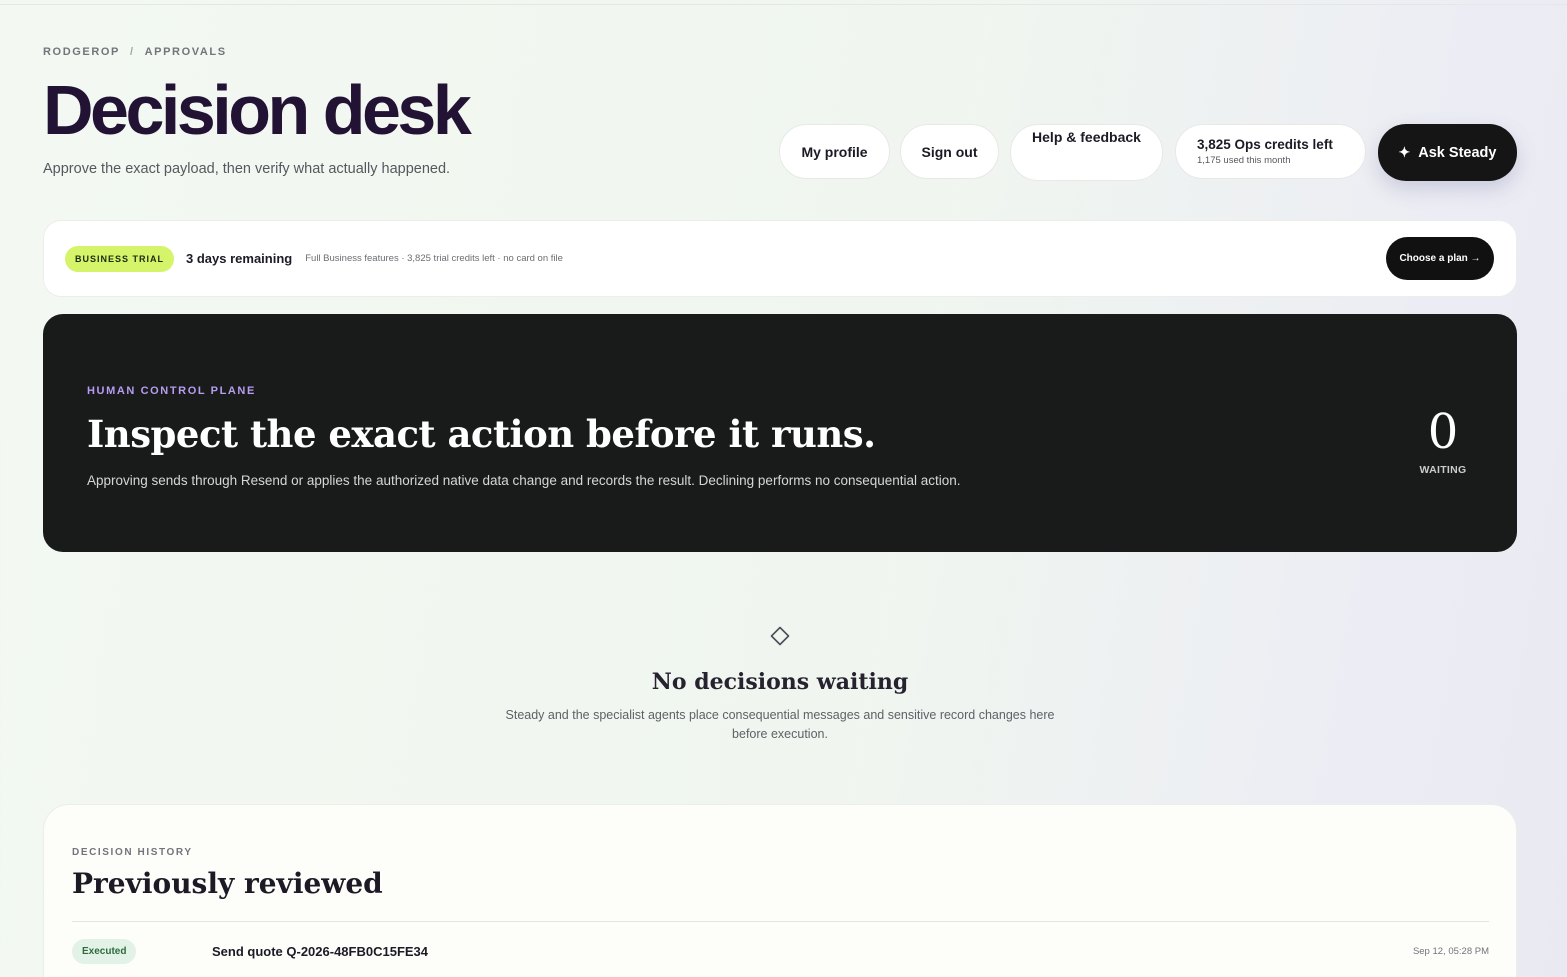 The height and width of the screenshot is (977, 1567). Describe the element at coordinates (227, 883) in the screenshot. I see `history-title: Previously reviewed` at that location.